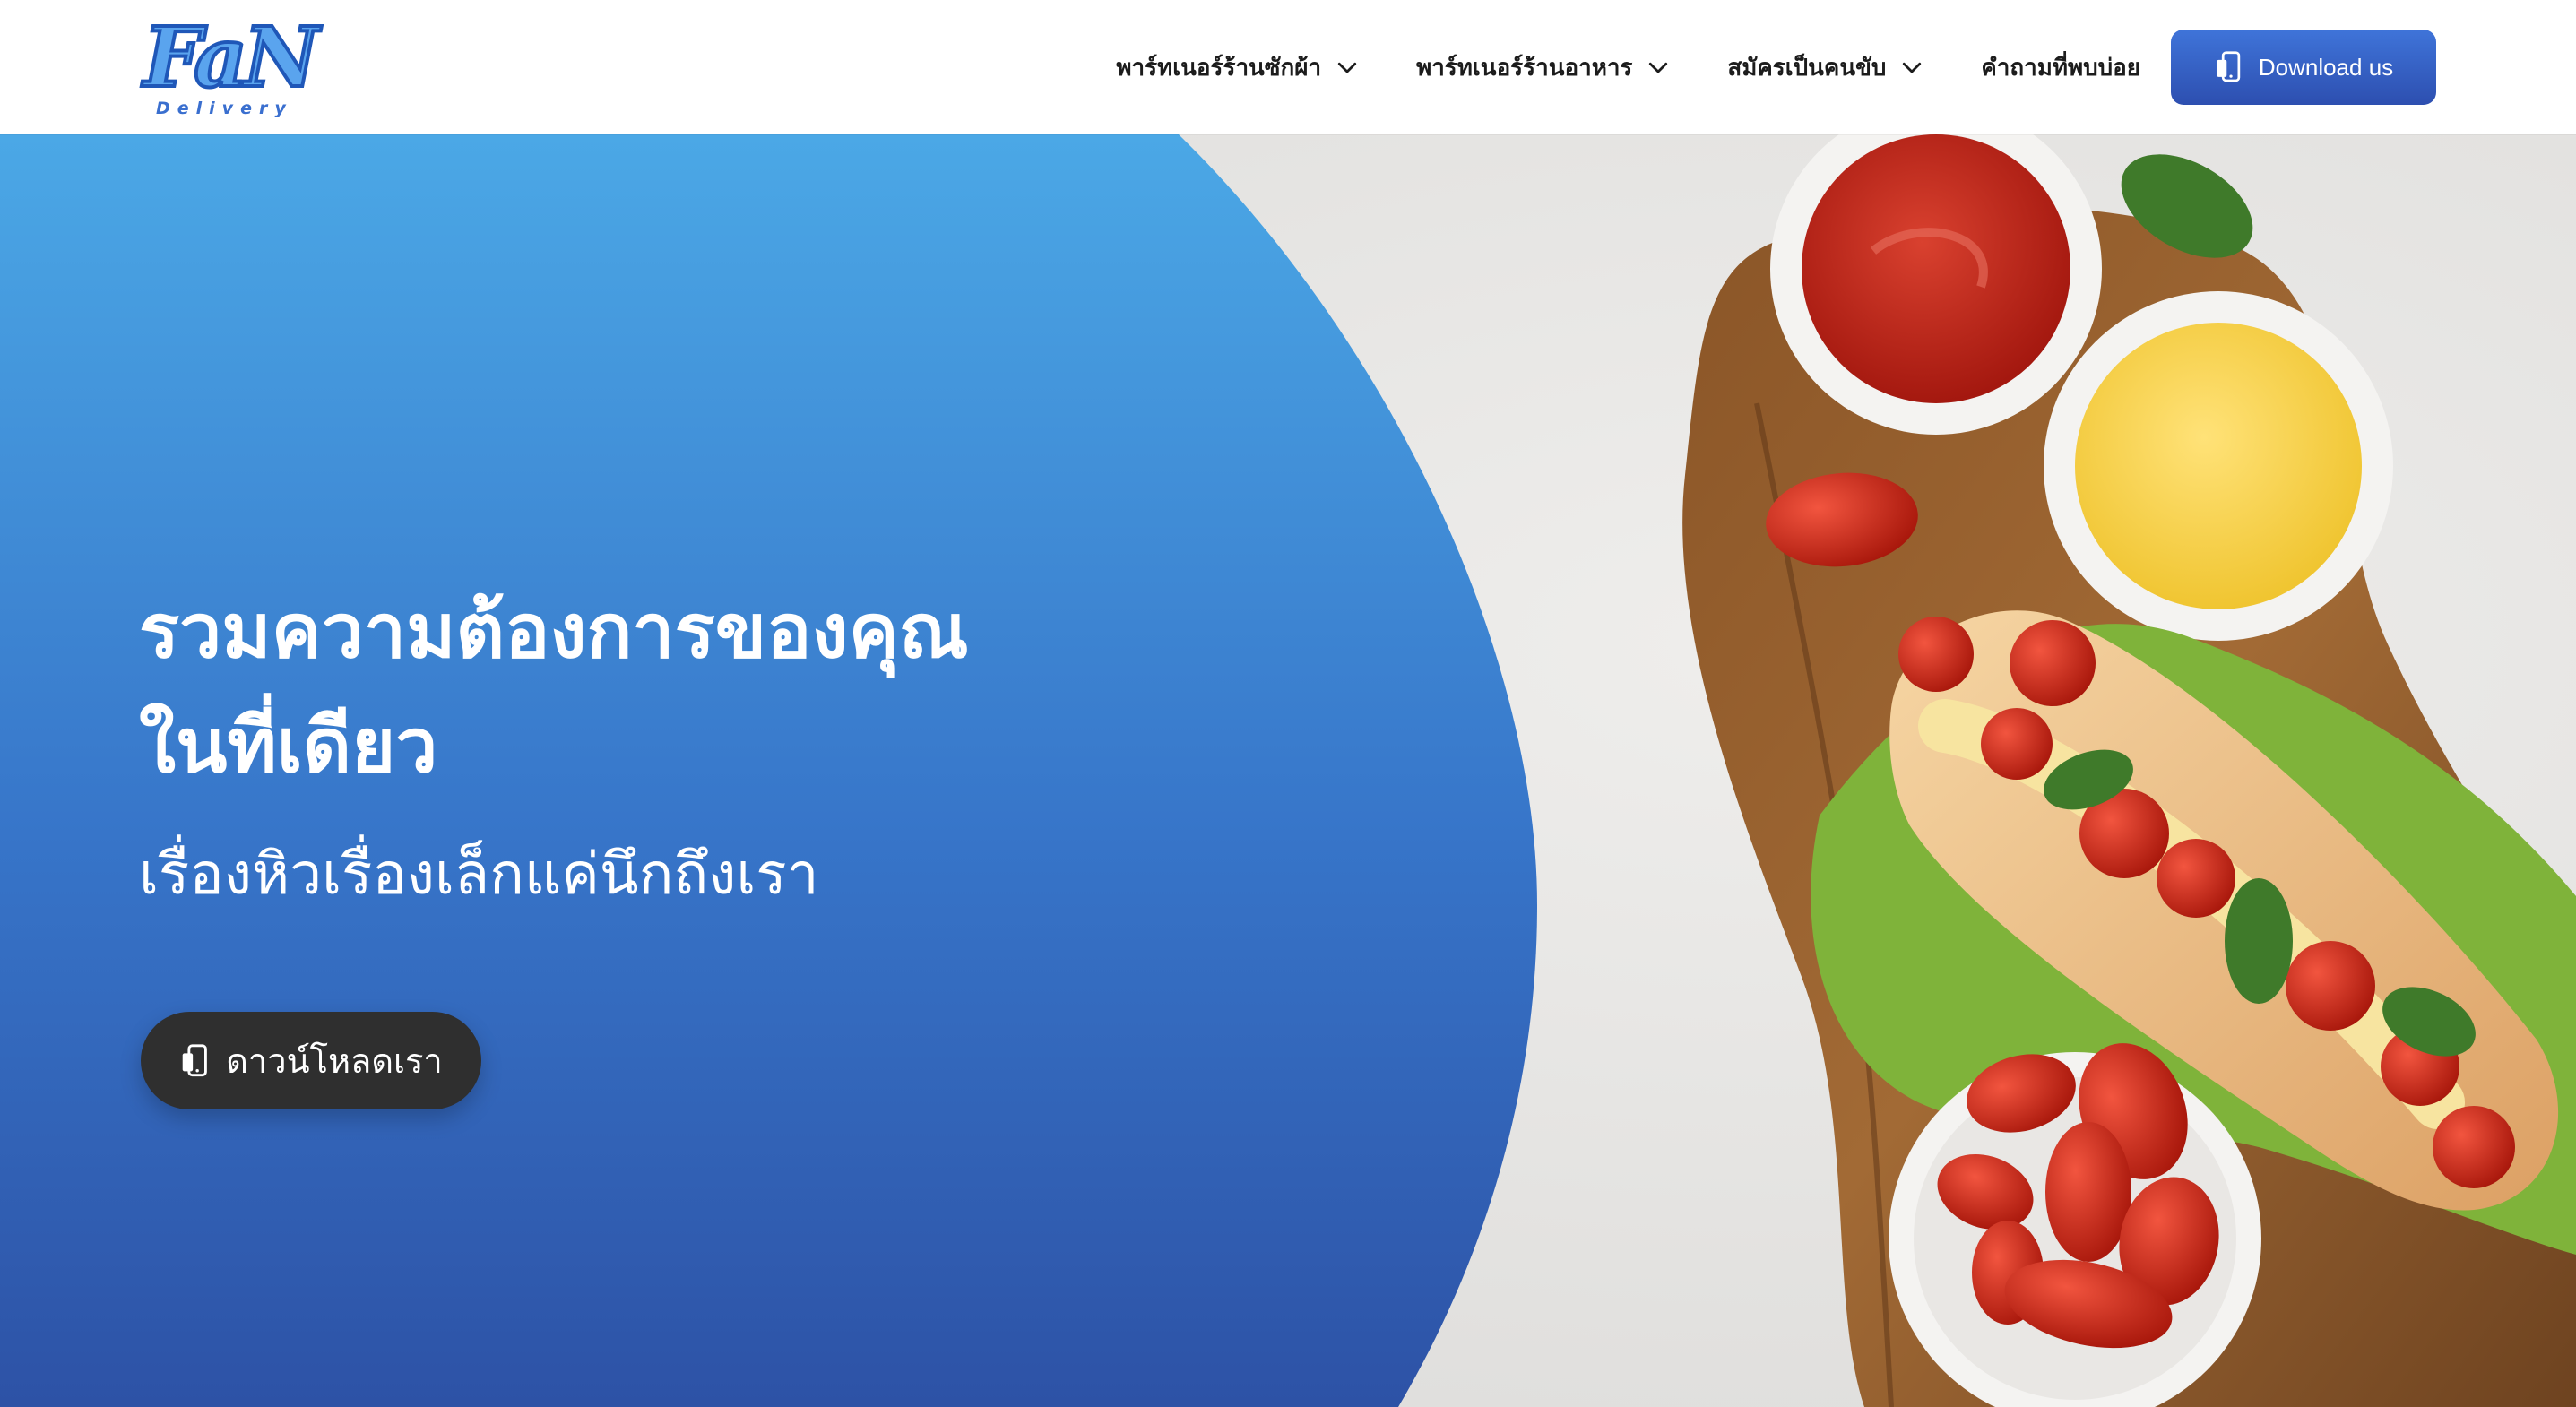 The height and width of the screenshot is (1407, 2576). I want to click on download-us-label: Download us, so click(2326, 67).